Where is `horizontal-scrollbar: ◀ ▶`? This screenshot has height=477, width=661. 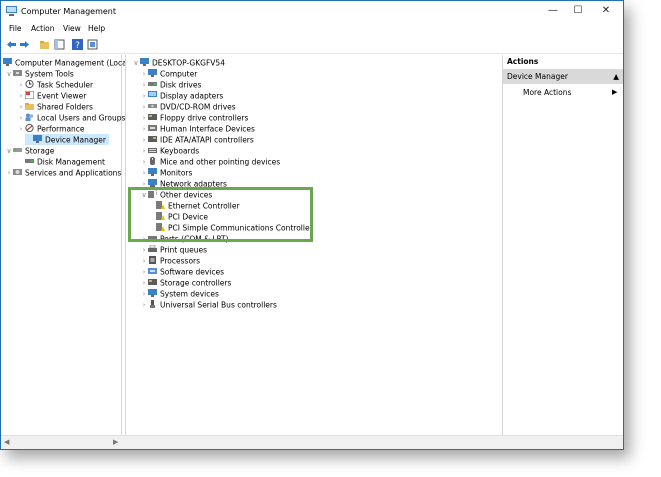 horizontal-scrollbar: ◀ ▶ is located at coordinates (312, 442).